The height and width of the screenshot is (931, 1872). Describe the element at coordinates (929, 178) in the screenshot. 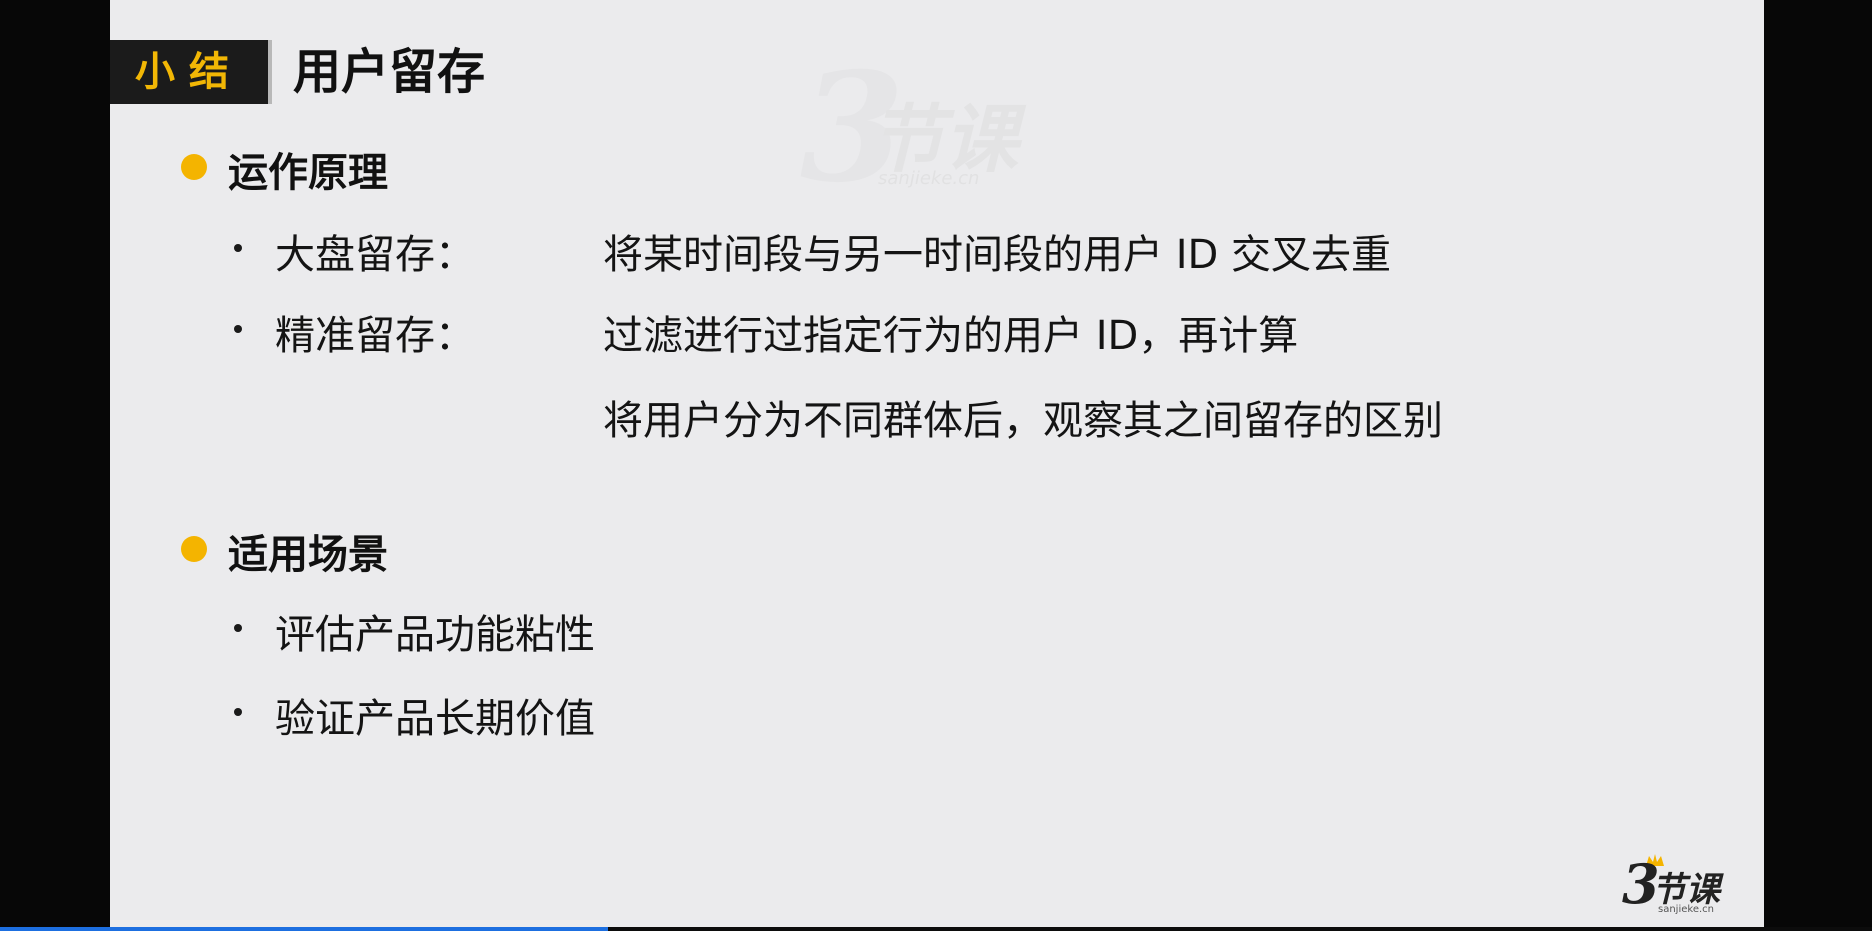

I see `watermark-domain: sanjieke.cn` at that location.